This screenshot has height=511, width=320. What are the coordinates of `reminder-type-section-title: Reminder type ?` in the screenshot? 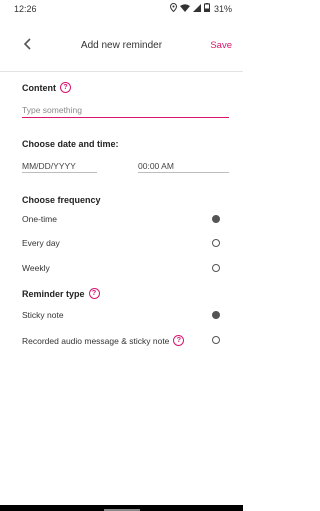 It's located at (61, 293).